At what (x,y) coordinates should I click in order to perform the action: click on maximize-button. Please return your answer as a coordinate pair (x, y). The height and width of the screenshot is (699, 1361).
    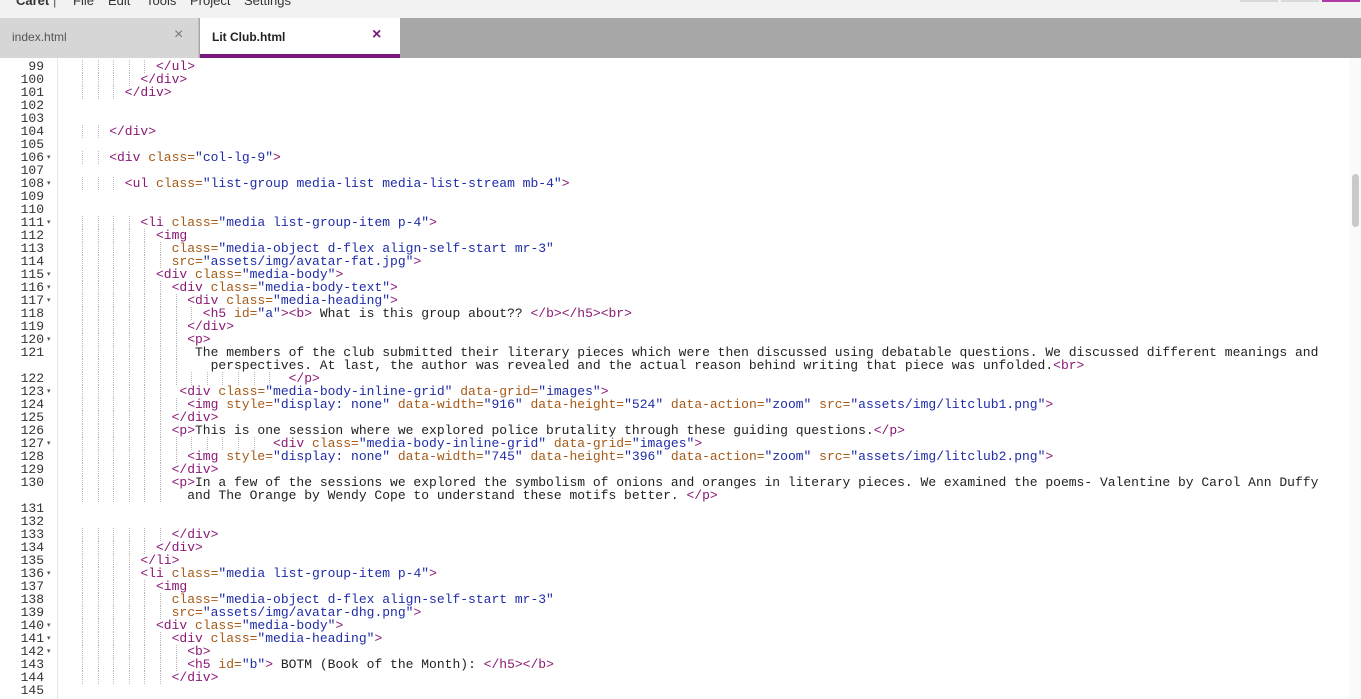
    Looking at the image, I should click on (1300, 1).